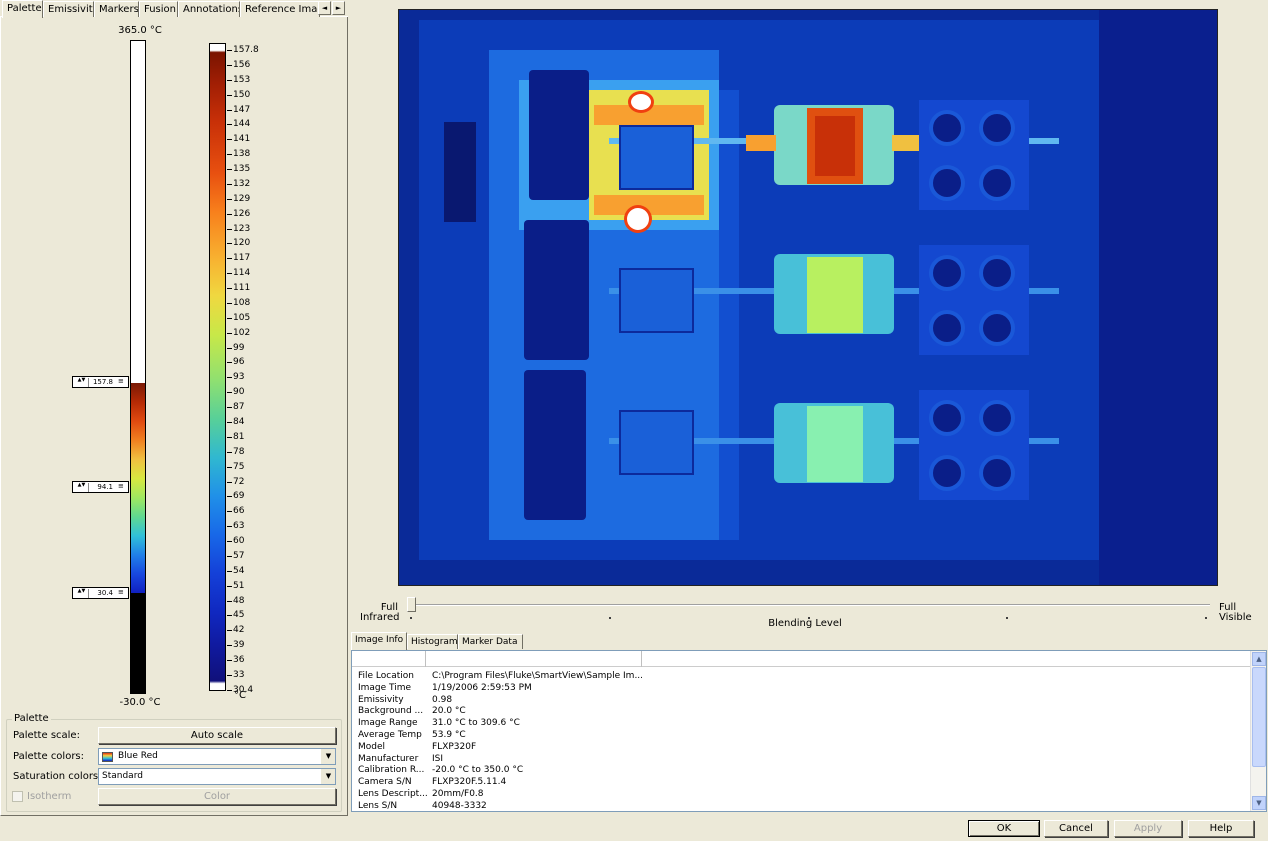 The image size is (1268, 841). I want to click on column-header-name, so click(389, 659).